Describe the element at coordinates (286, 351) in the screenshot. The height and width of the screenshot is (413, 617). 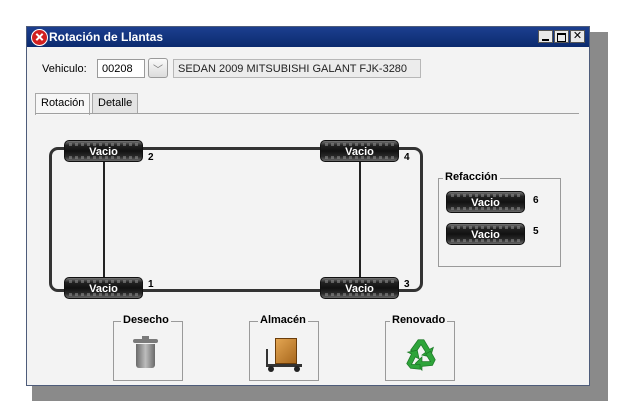
I see `warehouse-cart-icon` at that location.